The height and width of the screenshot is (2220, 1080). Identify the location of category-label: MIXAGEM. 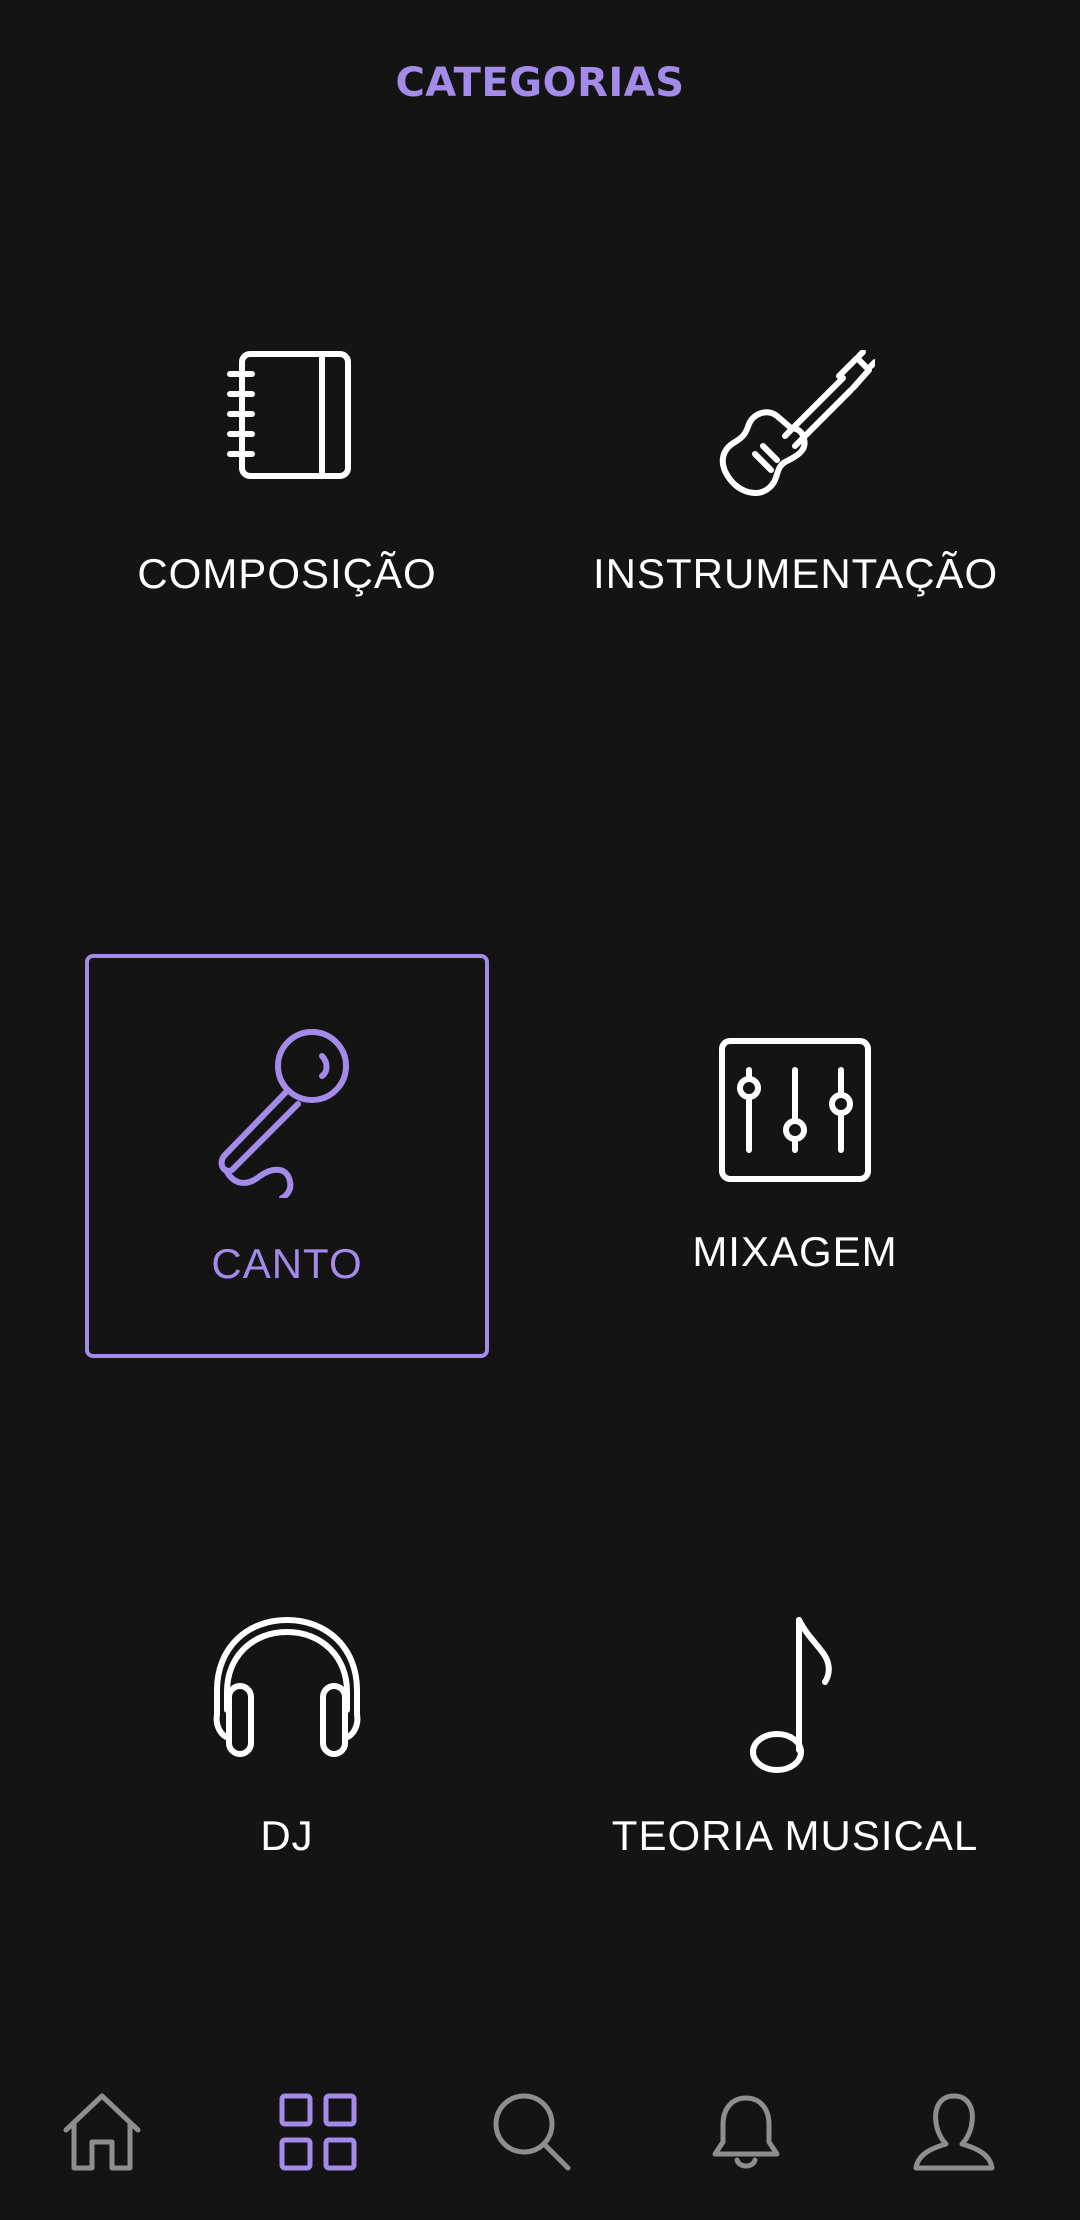
(795, 1251).